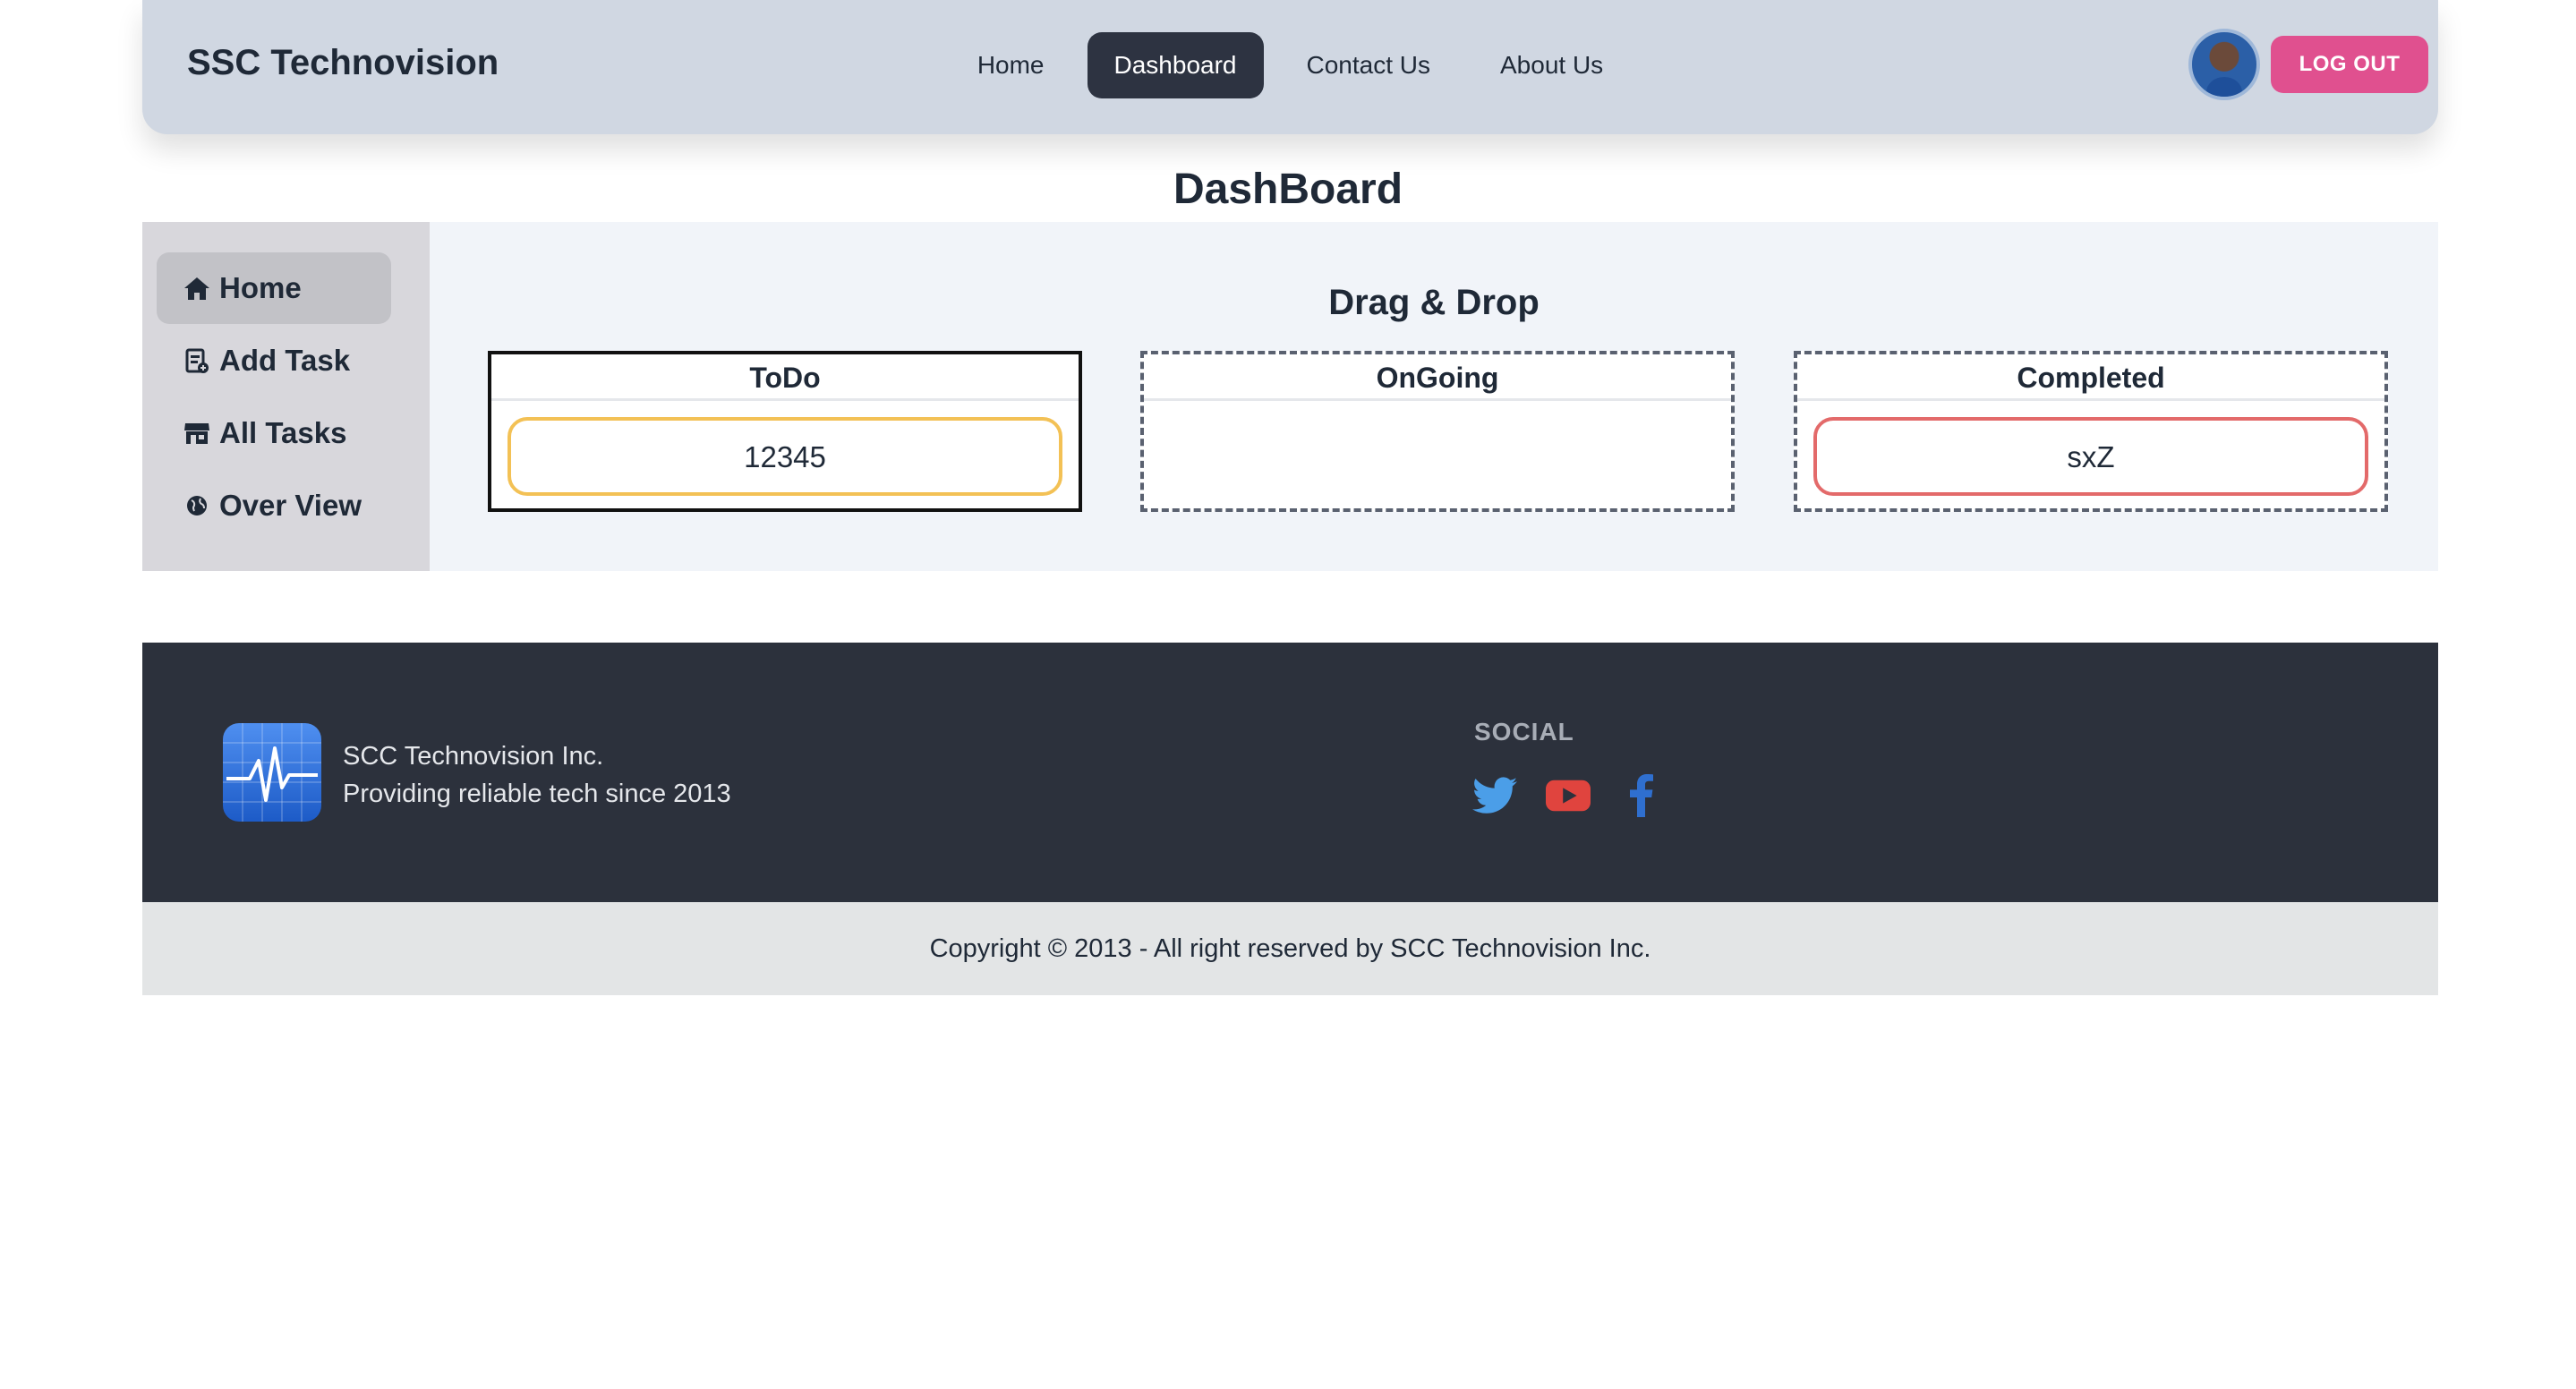  I want to click on sidebar-item-home: Home, so click(274, 288).